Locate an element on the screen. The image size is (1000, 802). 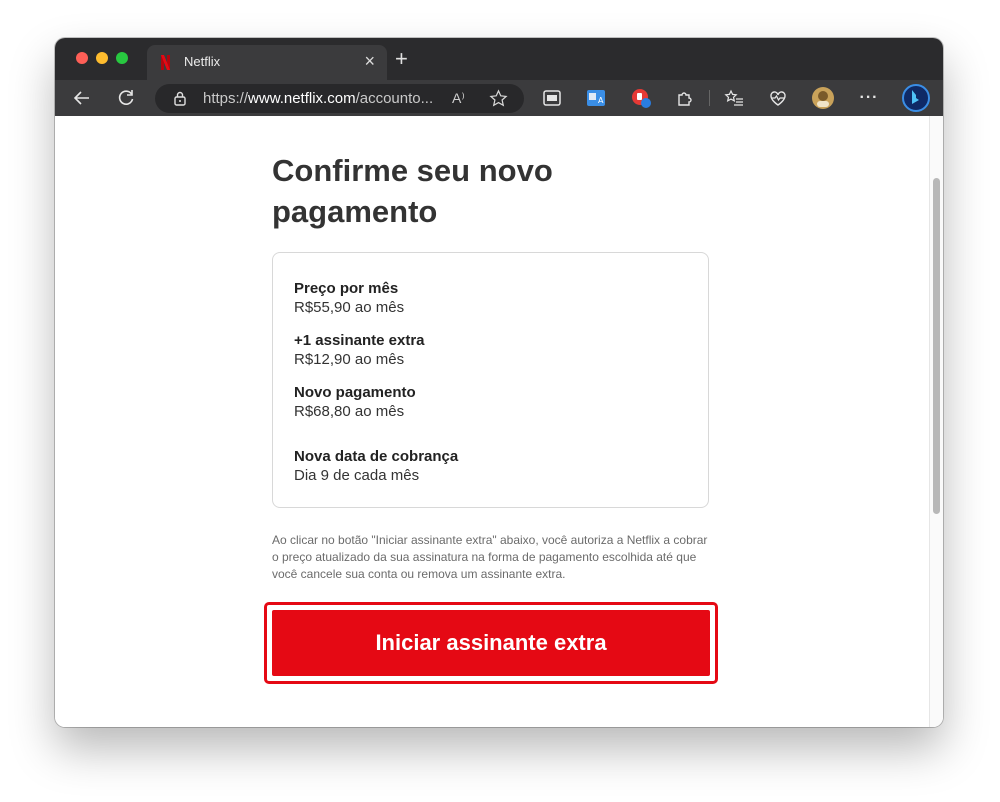
back-arrow-icon is located at coordinates (82, 98).